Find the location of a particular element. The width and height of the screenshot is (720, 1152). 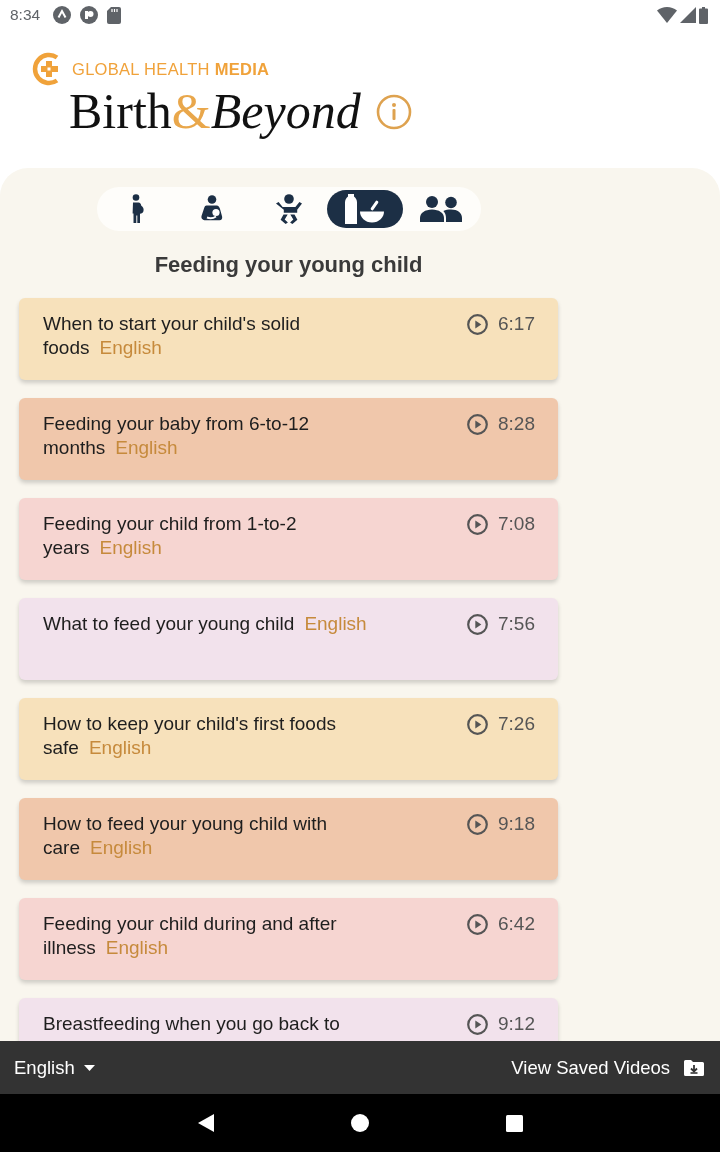

video-duration: 7:56 is located at coordinates (516, 624).